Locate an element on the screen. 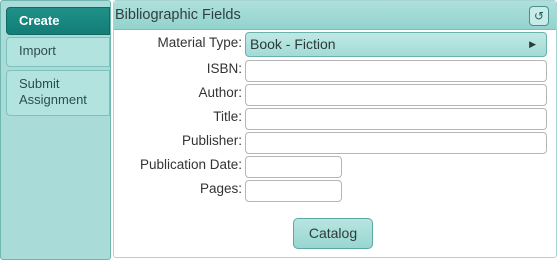 Image resolution: width=559 pixels, height=260 pixels. author-label: Author: is located at coordinates (220, 92).